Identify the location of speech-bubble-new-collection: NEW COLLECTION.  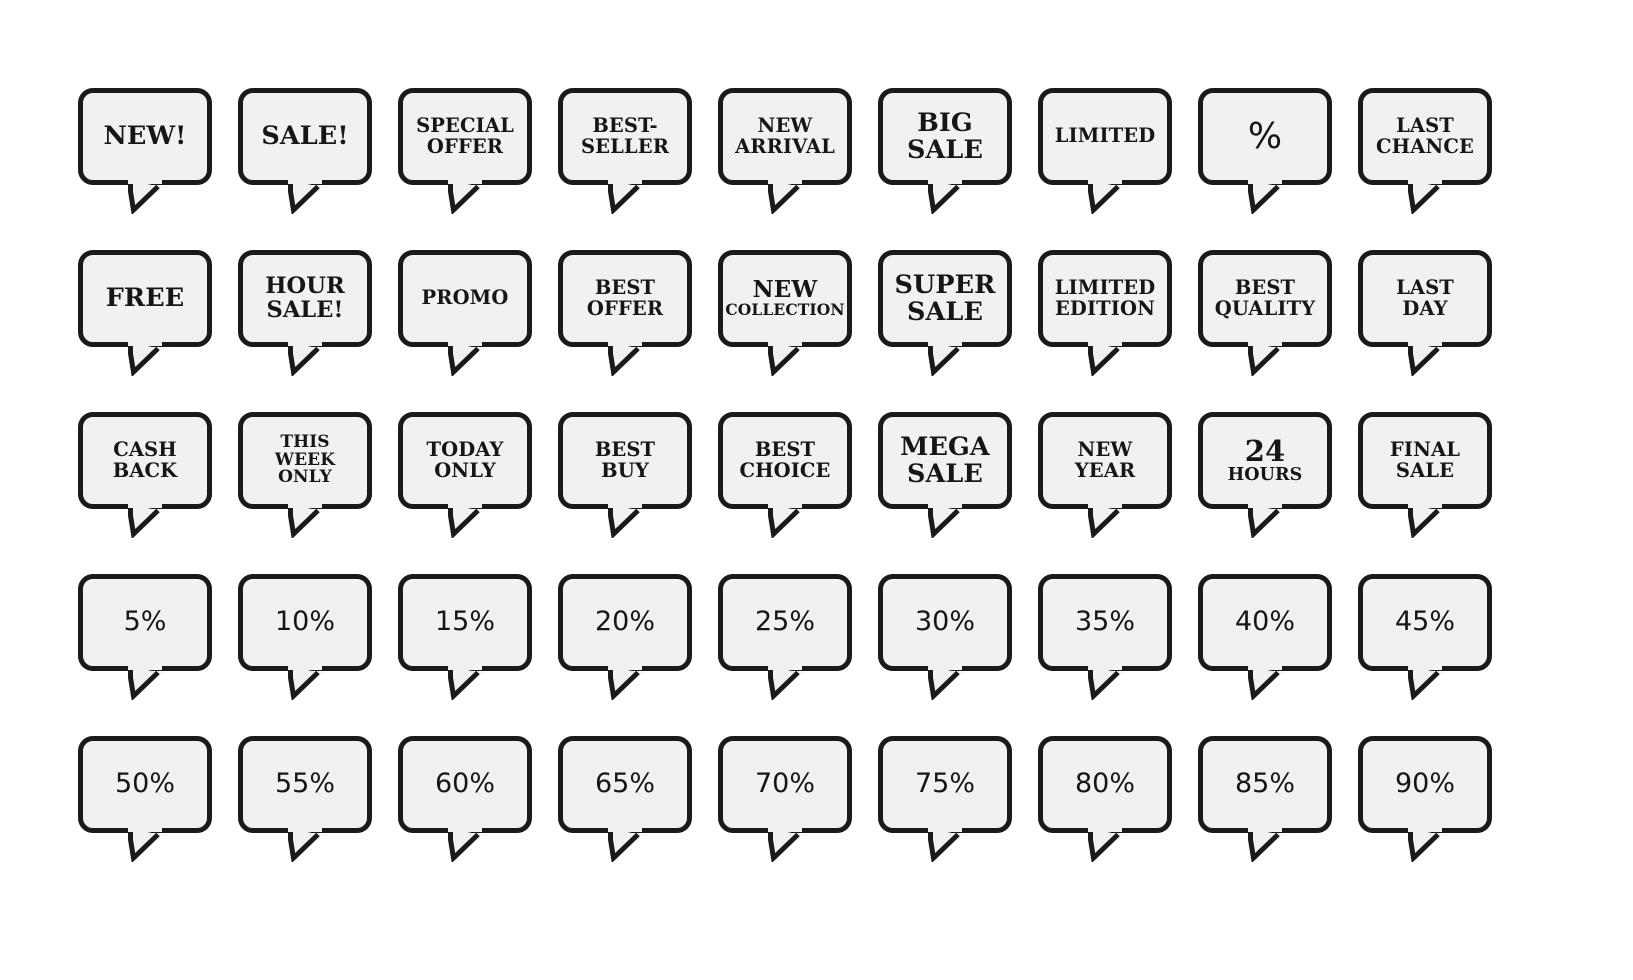
(785, 298).